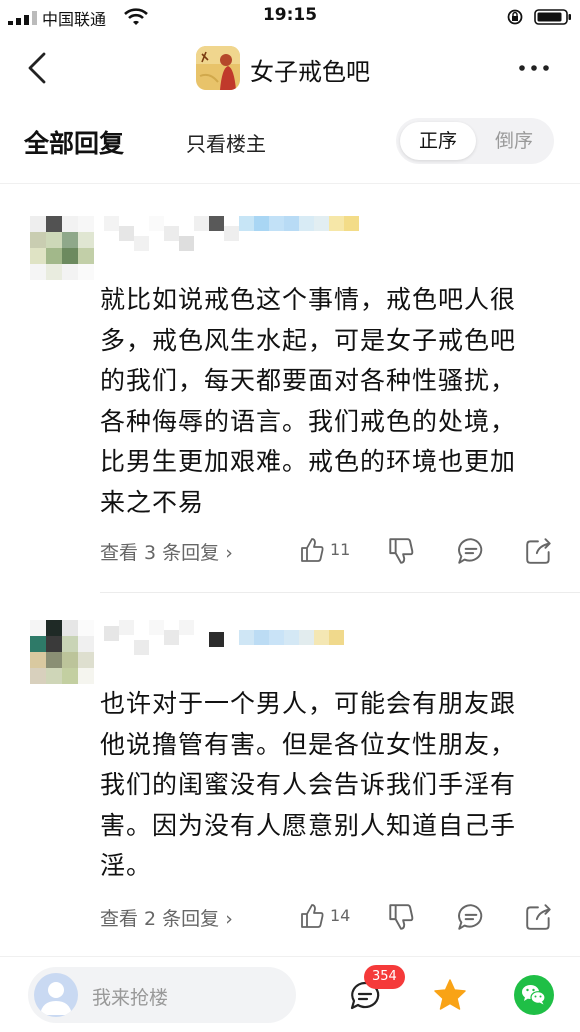 The image size is (580, 1032). What do you see at coordinates (290, 550) in the screenshot?
I see `post-actions: 查看 3 条回复 › 11` at bounding box center [290, 550].